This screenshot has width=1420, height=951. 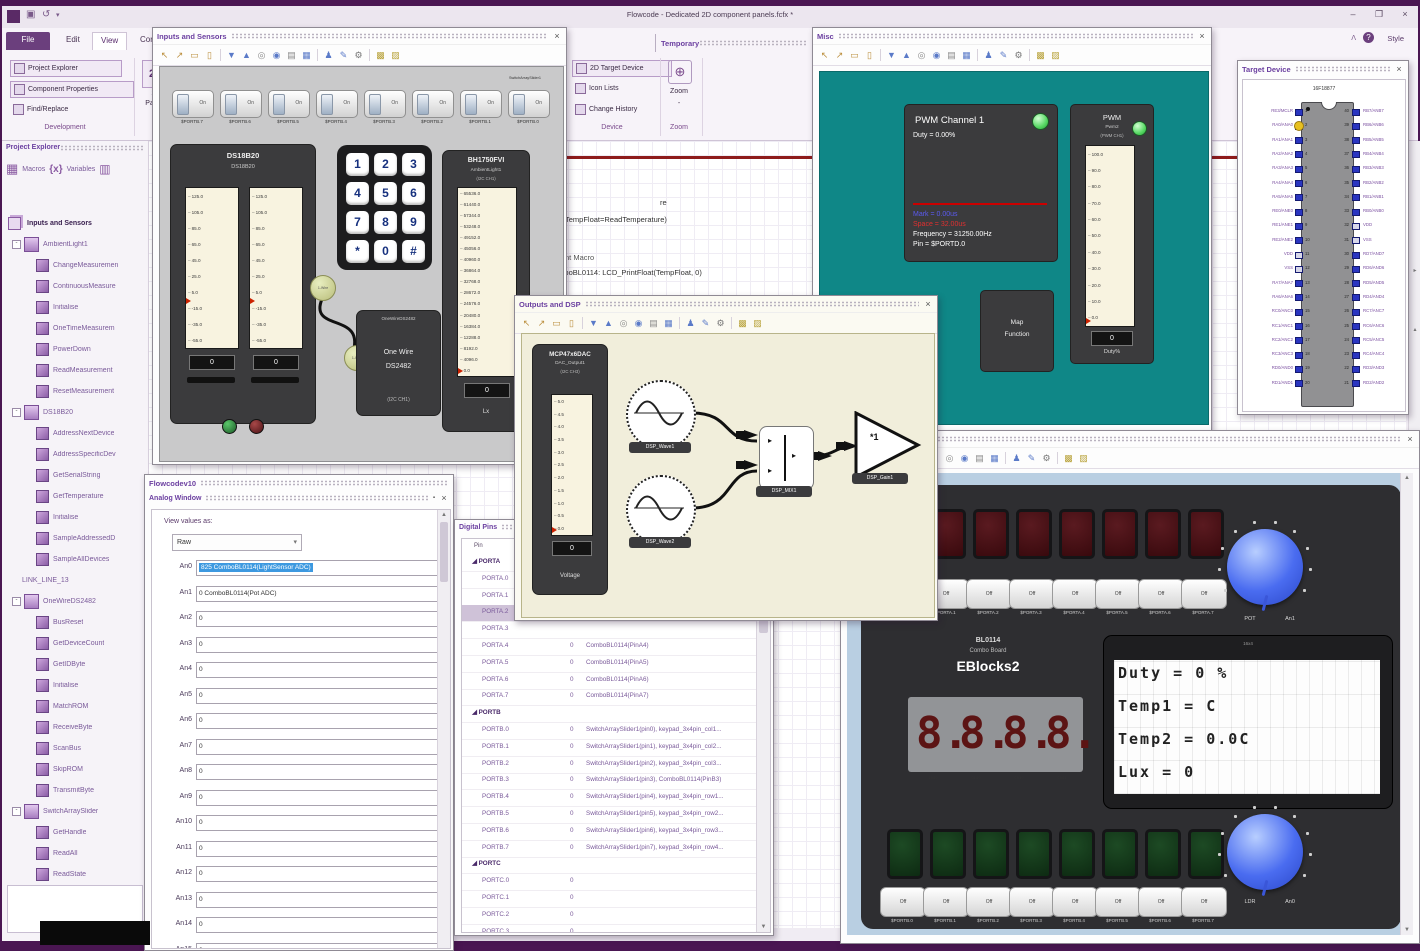 What do you see at coordinates (526, 323) in the screenshot?
I see `select-icon: ↖` at bounding box center [526, 323].